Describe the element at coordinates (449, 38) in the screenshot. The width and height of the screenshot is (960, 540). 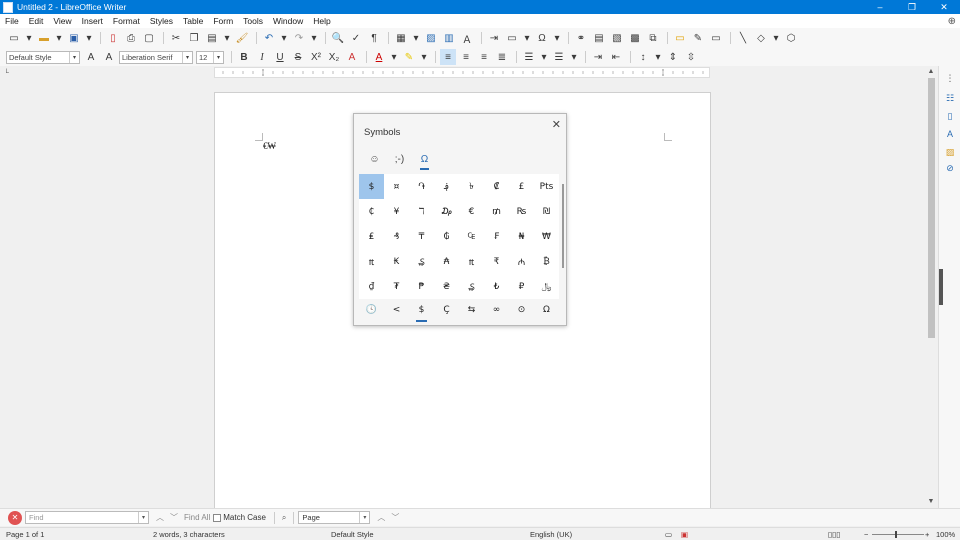
I see `insert-chart-icon: ▥` at that location.